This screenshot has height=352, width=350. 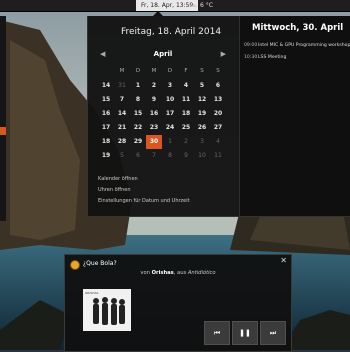 What do you see at coordinates (206, 5) in the screenshot?
I see `weather-temp: 6 °C` at bounding box center [206, 5].